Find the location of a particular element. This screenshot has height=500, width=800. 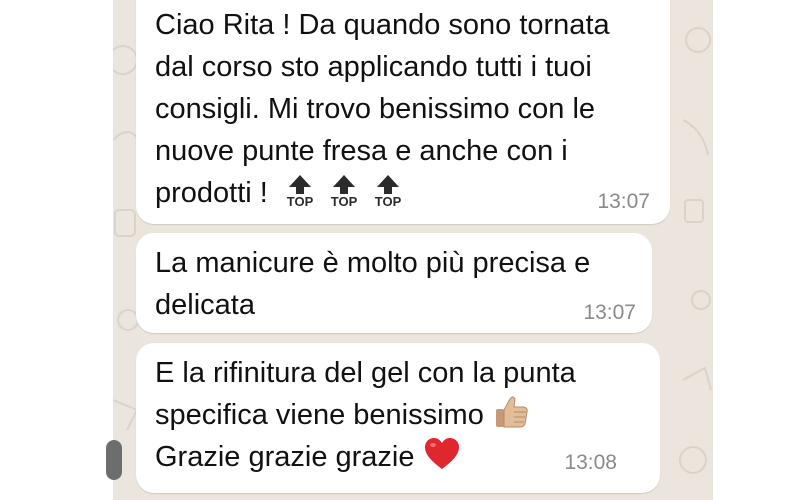

message-text-line: La manicure è molto più precisa e is located at coordinates (373, 263).